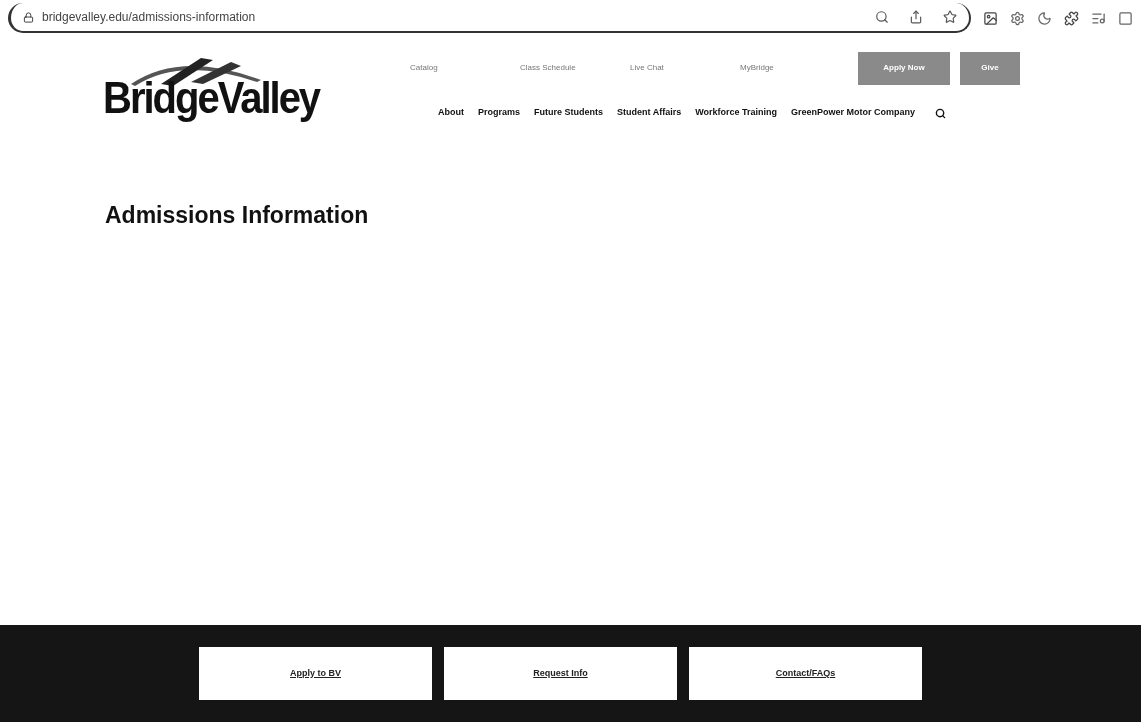  I want to click on footer-button: Request Info, so click(560, 673).